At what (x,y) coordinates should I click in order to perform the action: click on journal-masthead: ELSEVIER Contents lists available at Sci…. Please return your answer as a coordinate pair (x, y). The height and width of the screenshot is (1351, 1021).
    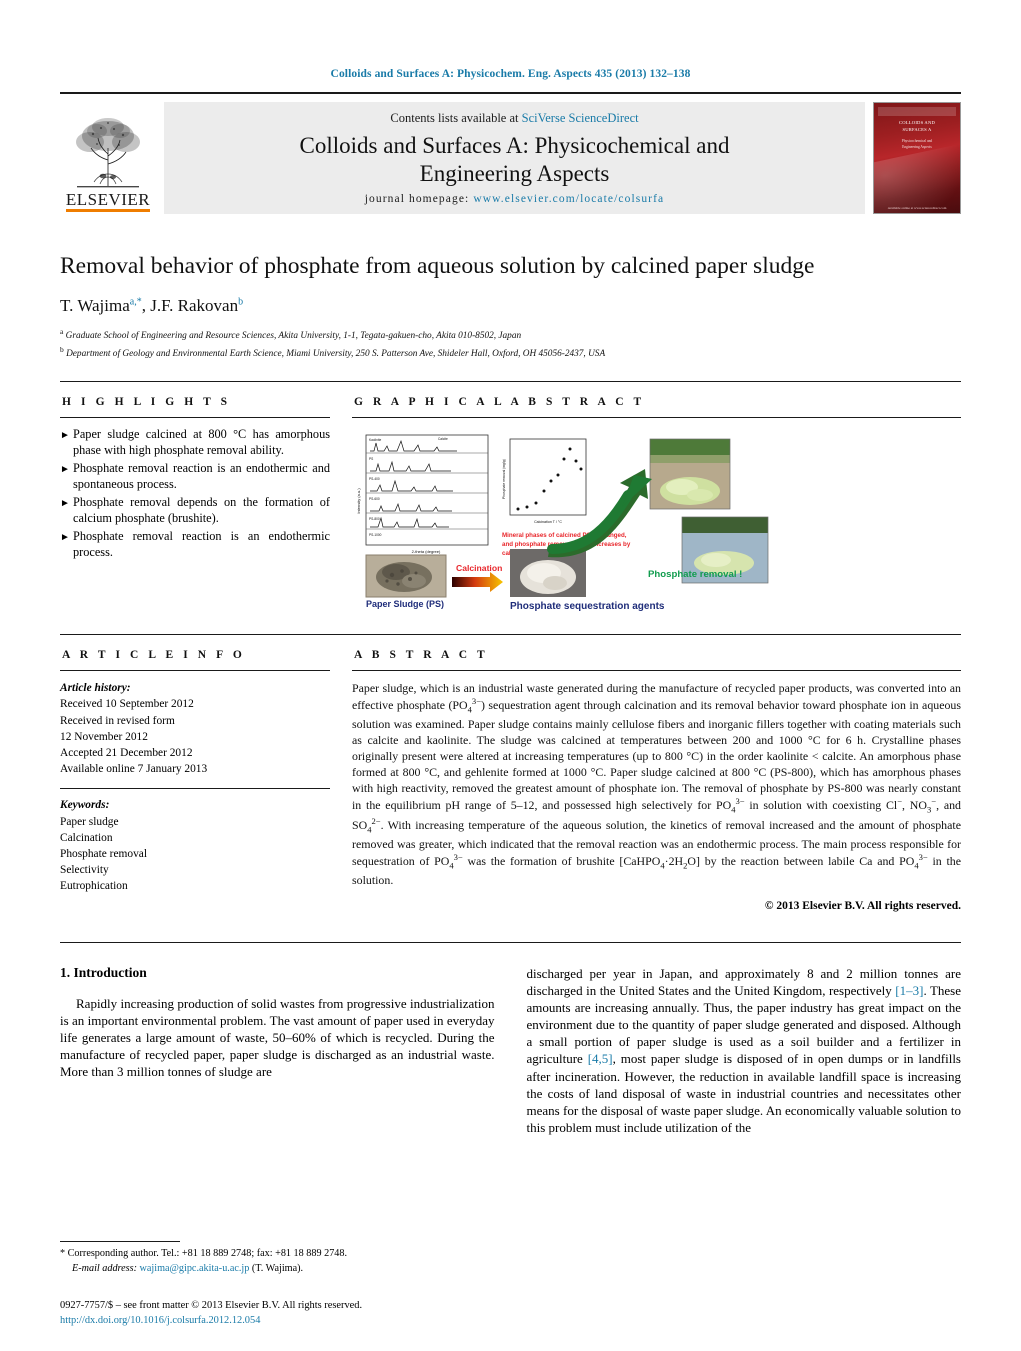
    Looking at the image, I should click on (510, 153).